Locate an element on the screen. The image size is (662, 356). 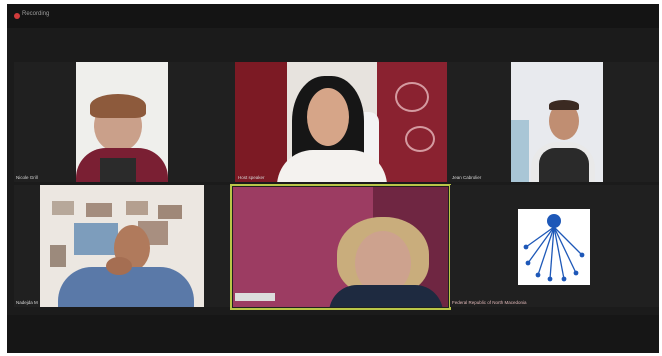
organization-logo-icon is located at coordinates (554, 248).